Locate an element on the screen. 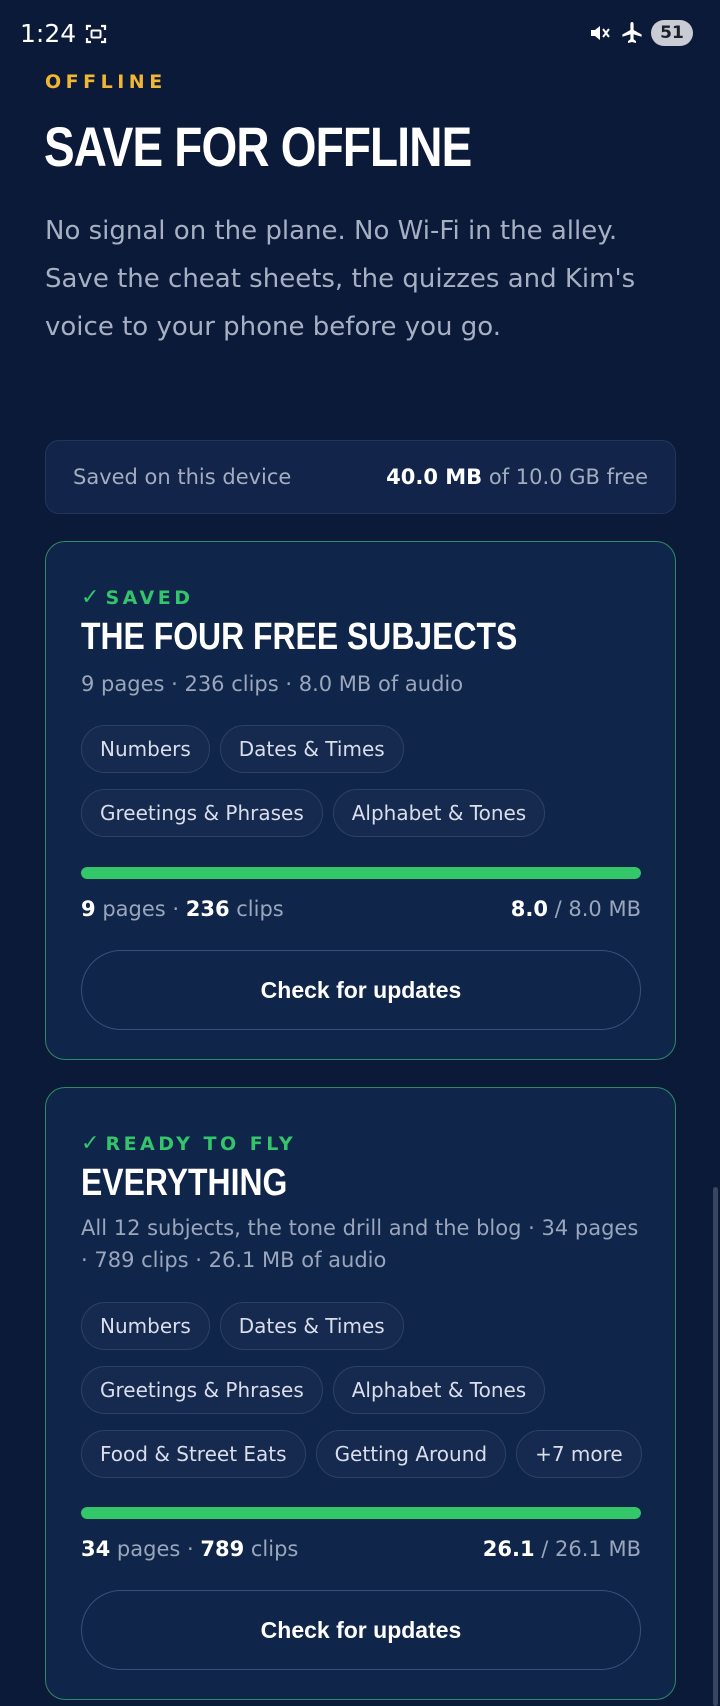 This screenshot has height=1706, width=720. pack-counts: 34 pages · 789 clips is located at coordinates (190, 1549).